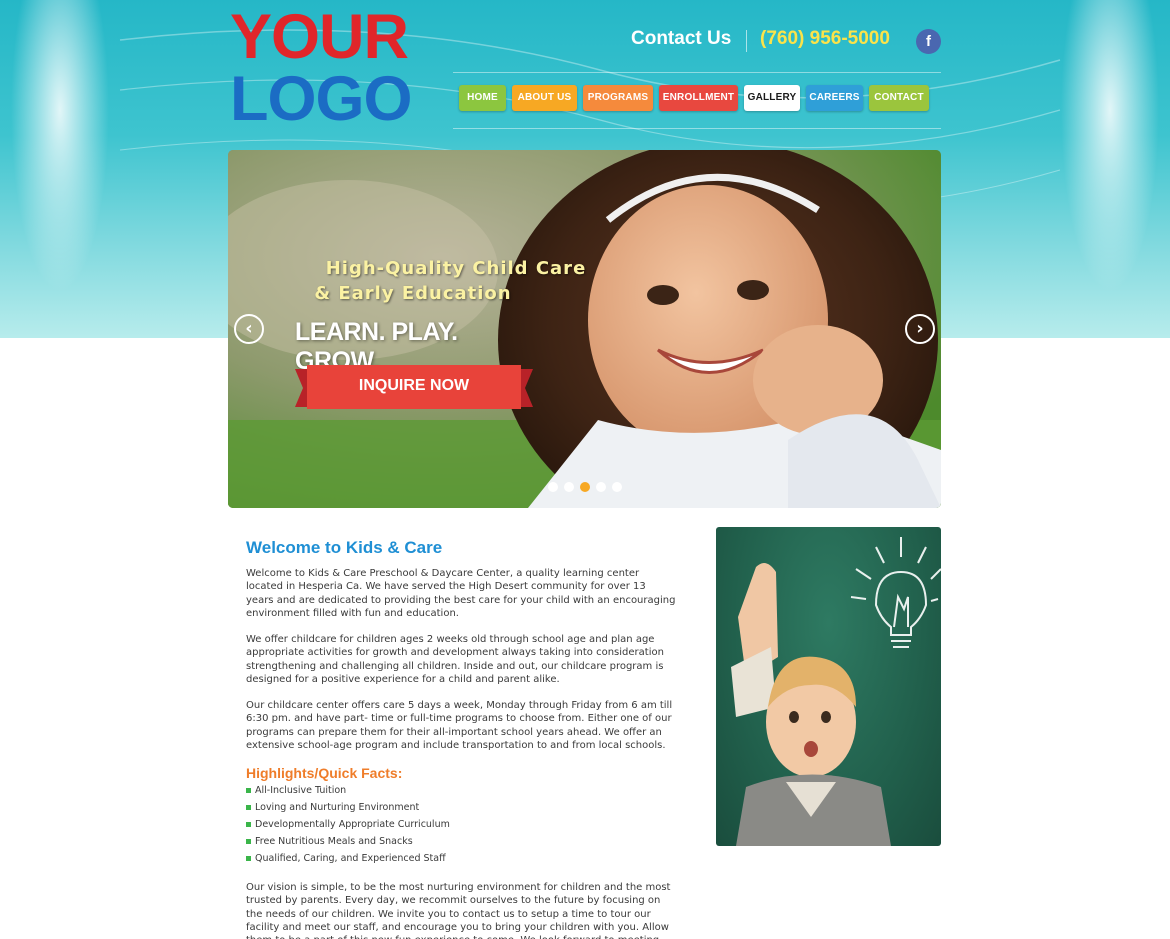 Image resolution: width=1170 pixels, height=939 pixels. I want to click on slider-prev-icon: ‹, so click(249, 329).